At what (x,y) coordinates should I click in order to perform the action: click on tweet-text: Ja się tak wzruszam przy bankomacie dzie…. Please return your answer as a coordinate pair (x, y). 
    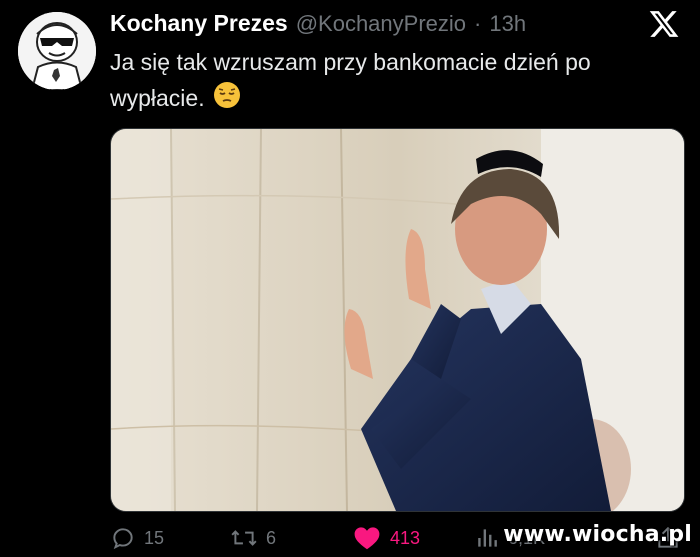
    Looking at the image, I should click on (390, 81).